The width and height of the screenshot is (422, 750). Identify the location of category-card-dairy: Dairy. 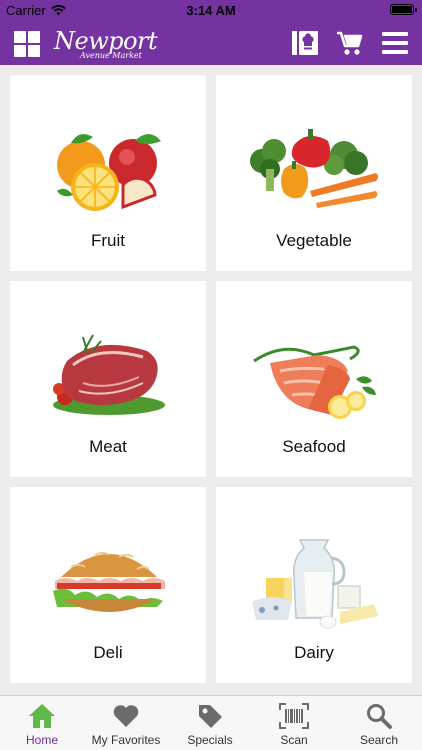
(314, 585).